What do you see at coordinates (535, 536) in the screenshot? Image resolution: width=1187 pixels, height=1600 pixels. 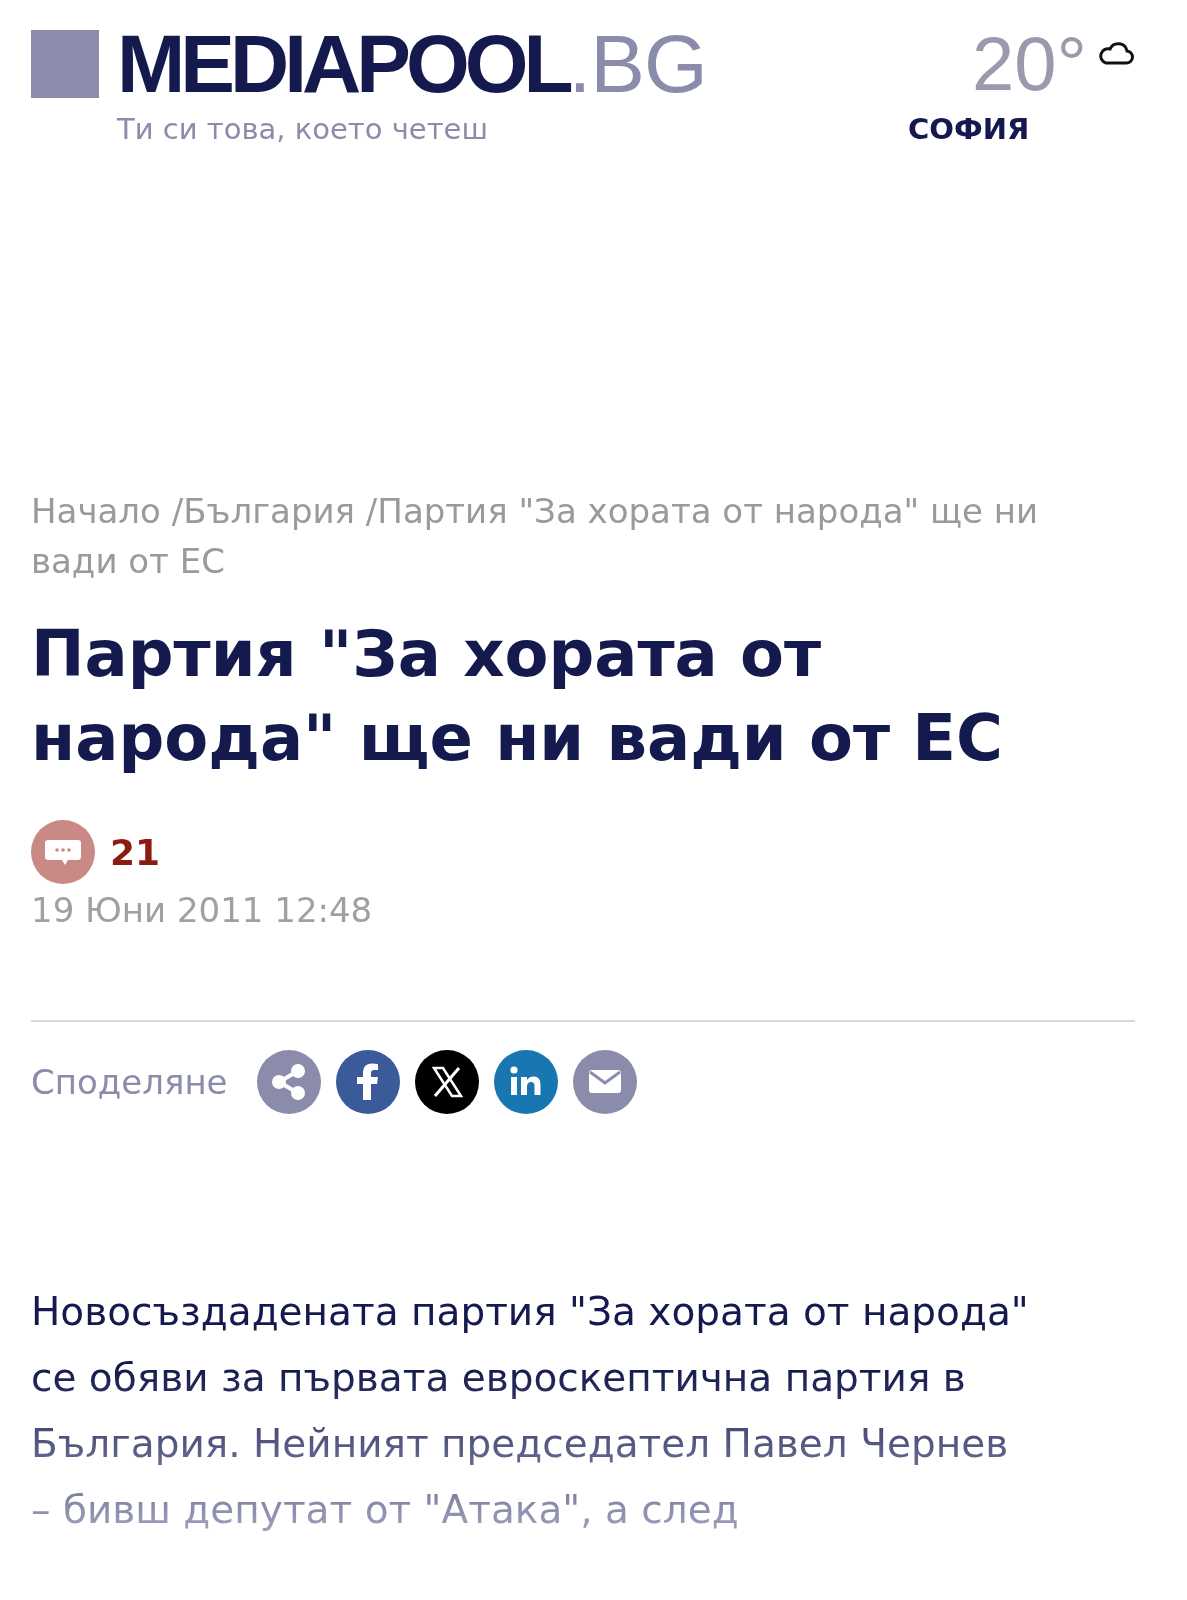 I see `breadcrumb: Начало /България /Партия "За хората от народа" ще ни вади от ЕС` at bounding box center [535, 536].